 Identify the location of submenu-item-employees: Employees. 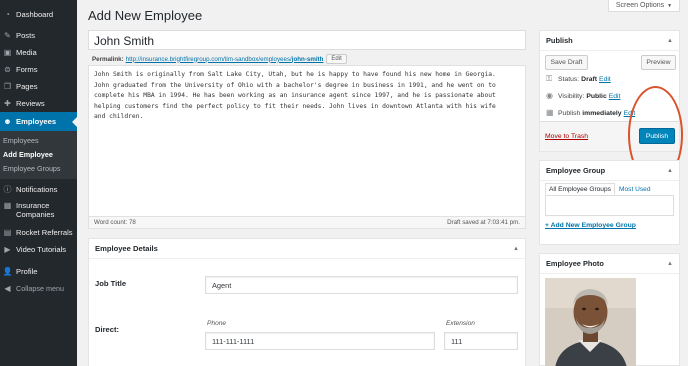
(38, 141).